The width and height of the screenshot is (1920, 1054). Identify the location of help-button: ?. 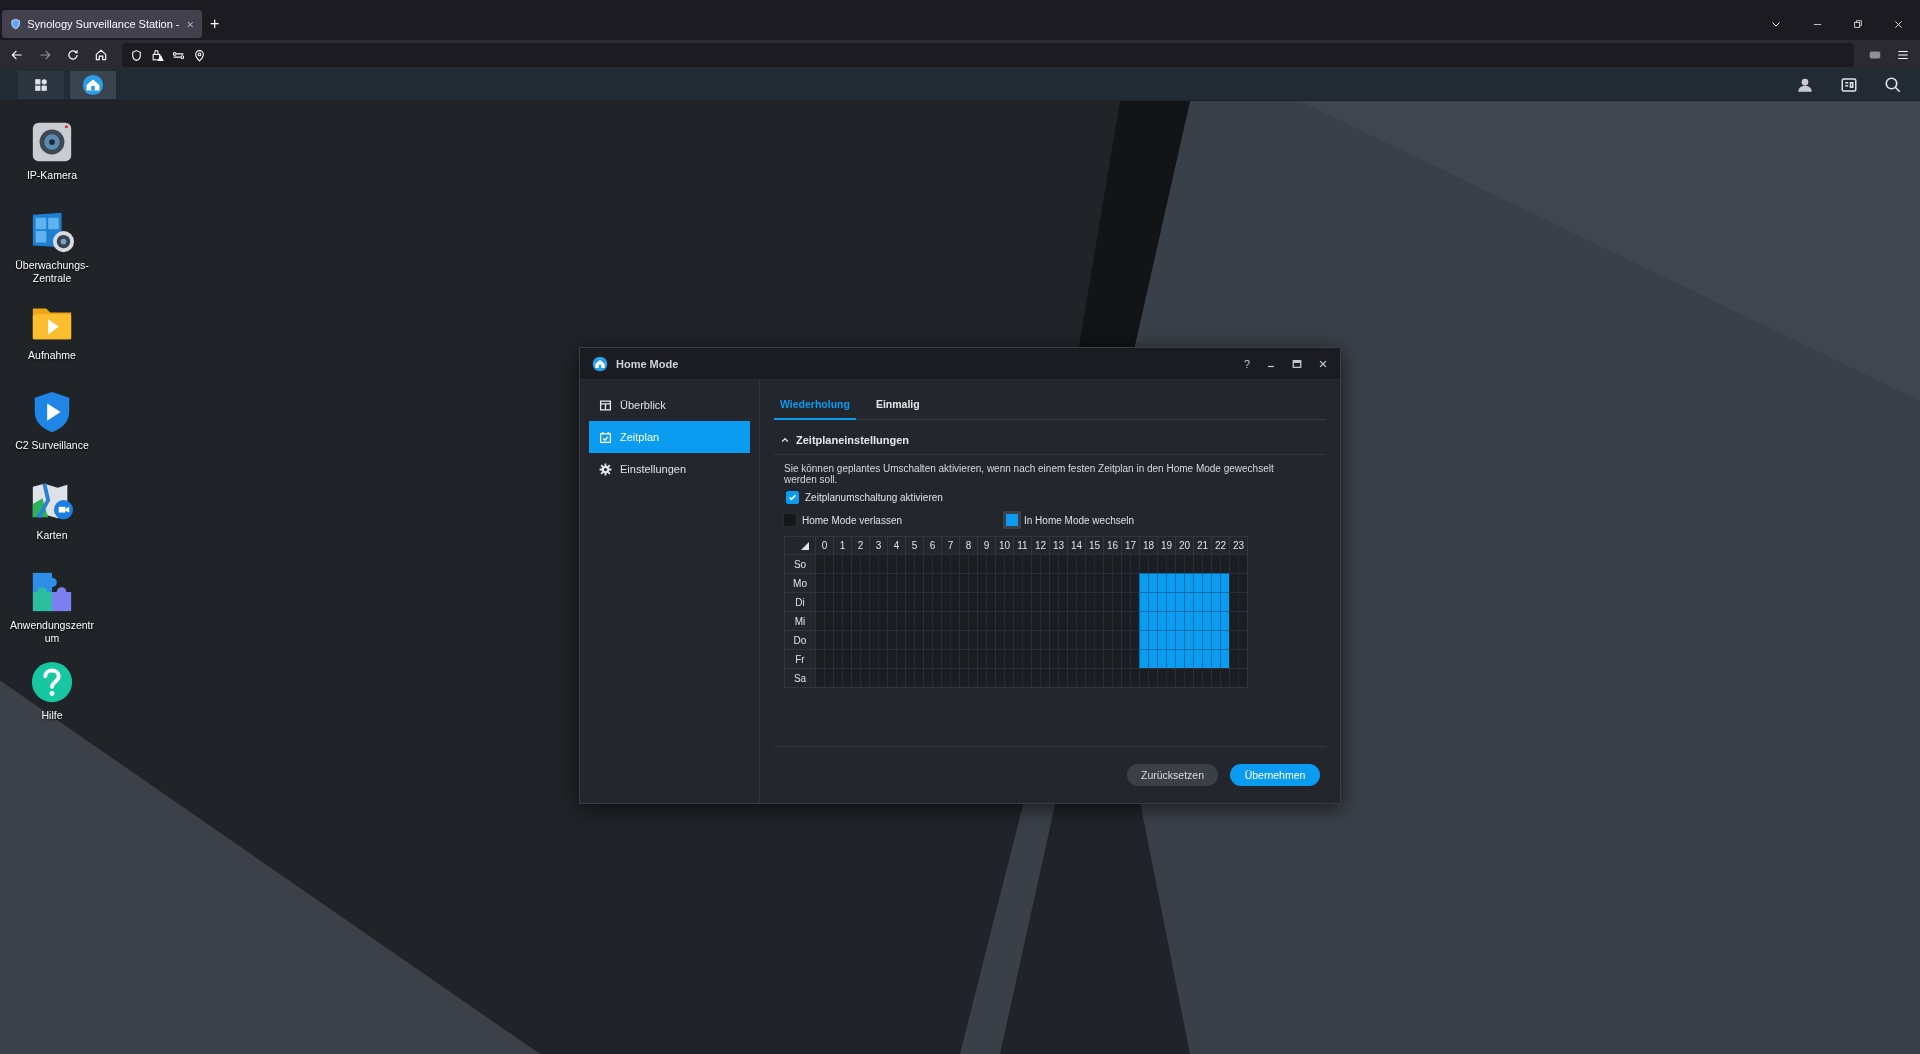
(1246, 363).